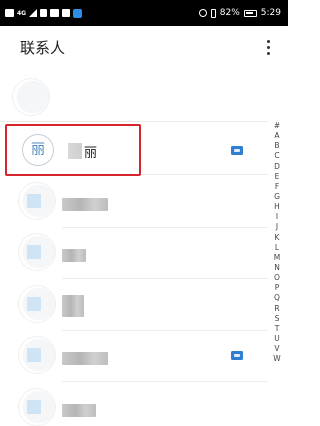 The height and width of the screenshot is (426, 320). I want to click on battery-icon, so click(250, 13).